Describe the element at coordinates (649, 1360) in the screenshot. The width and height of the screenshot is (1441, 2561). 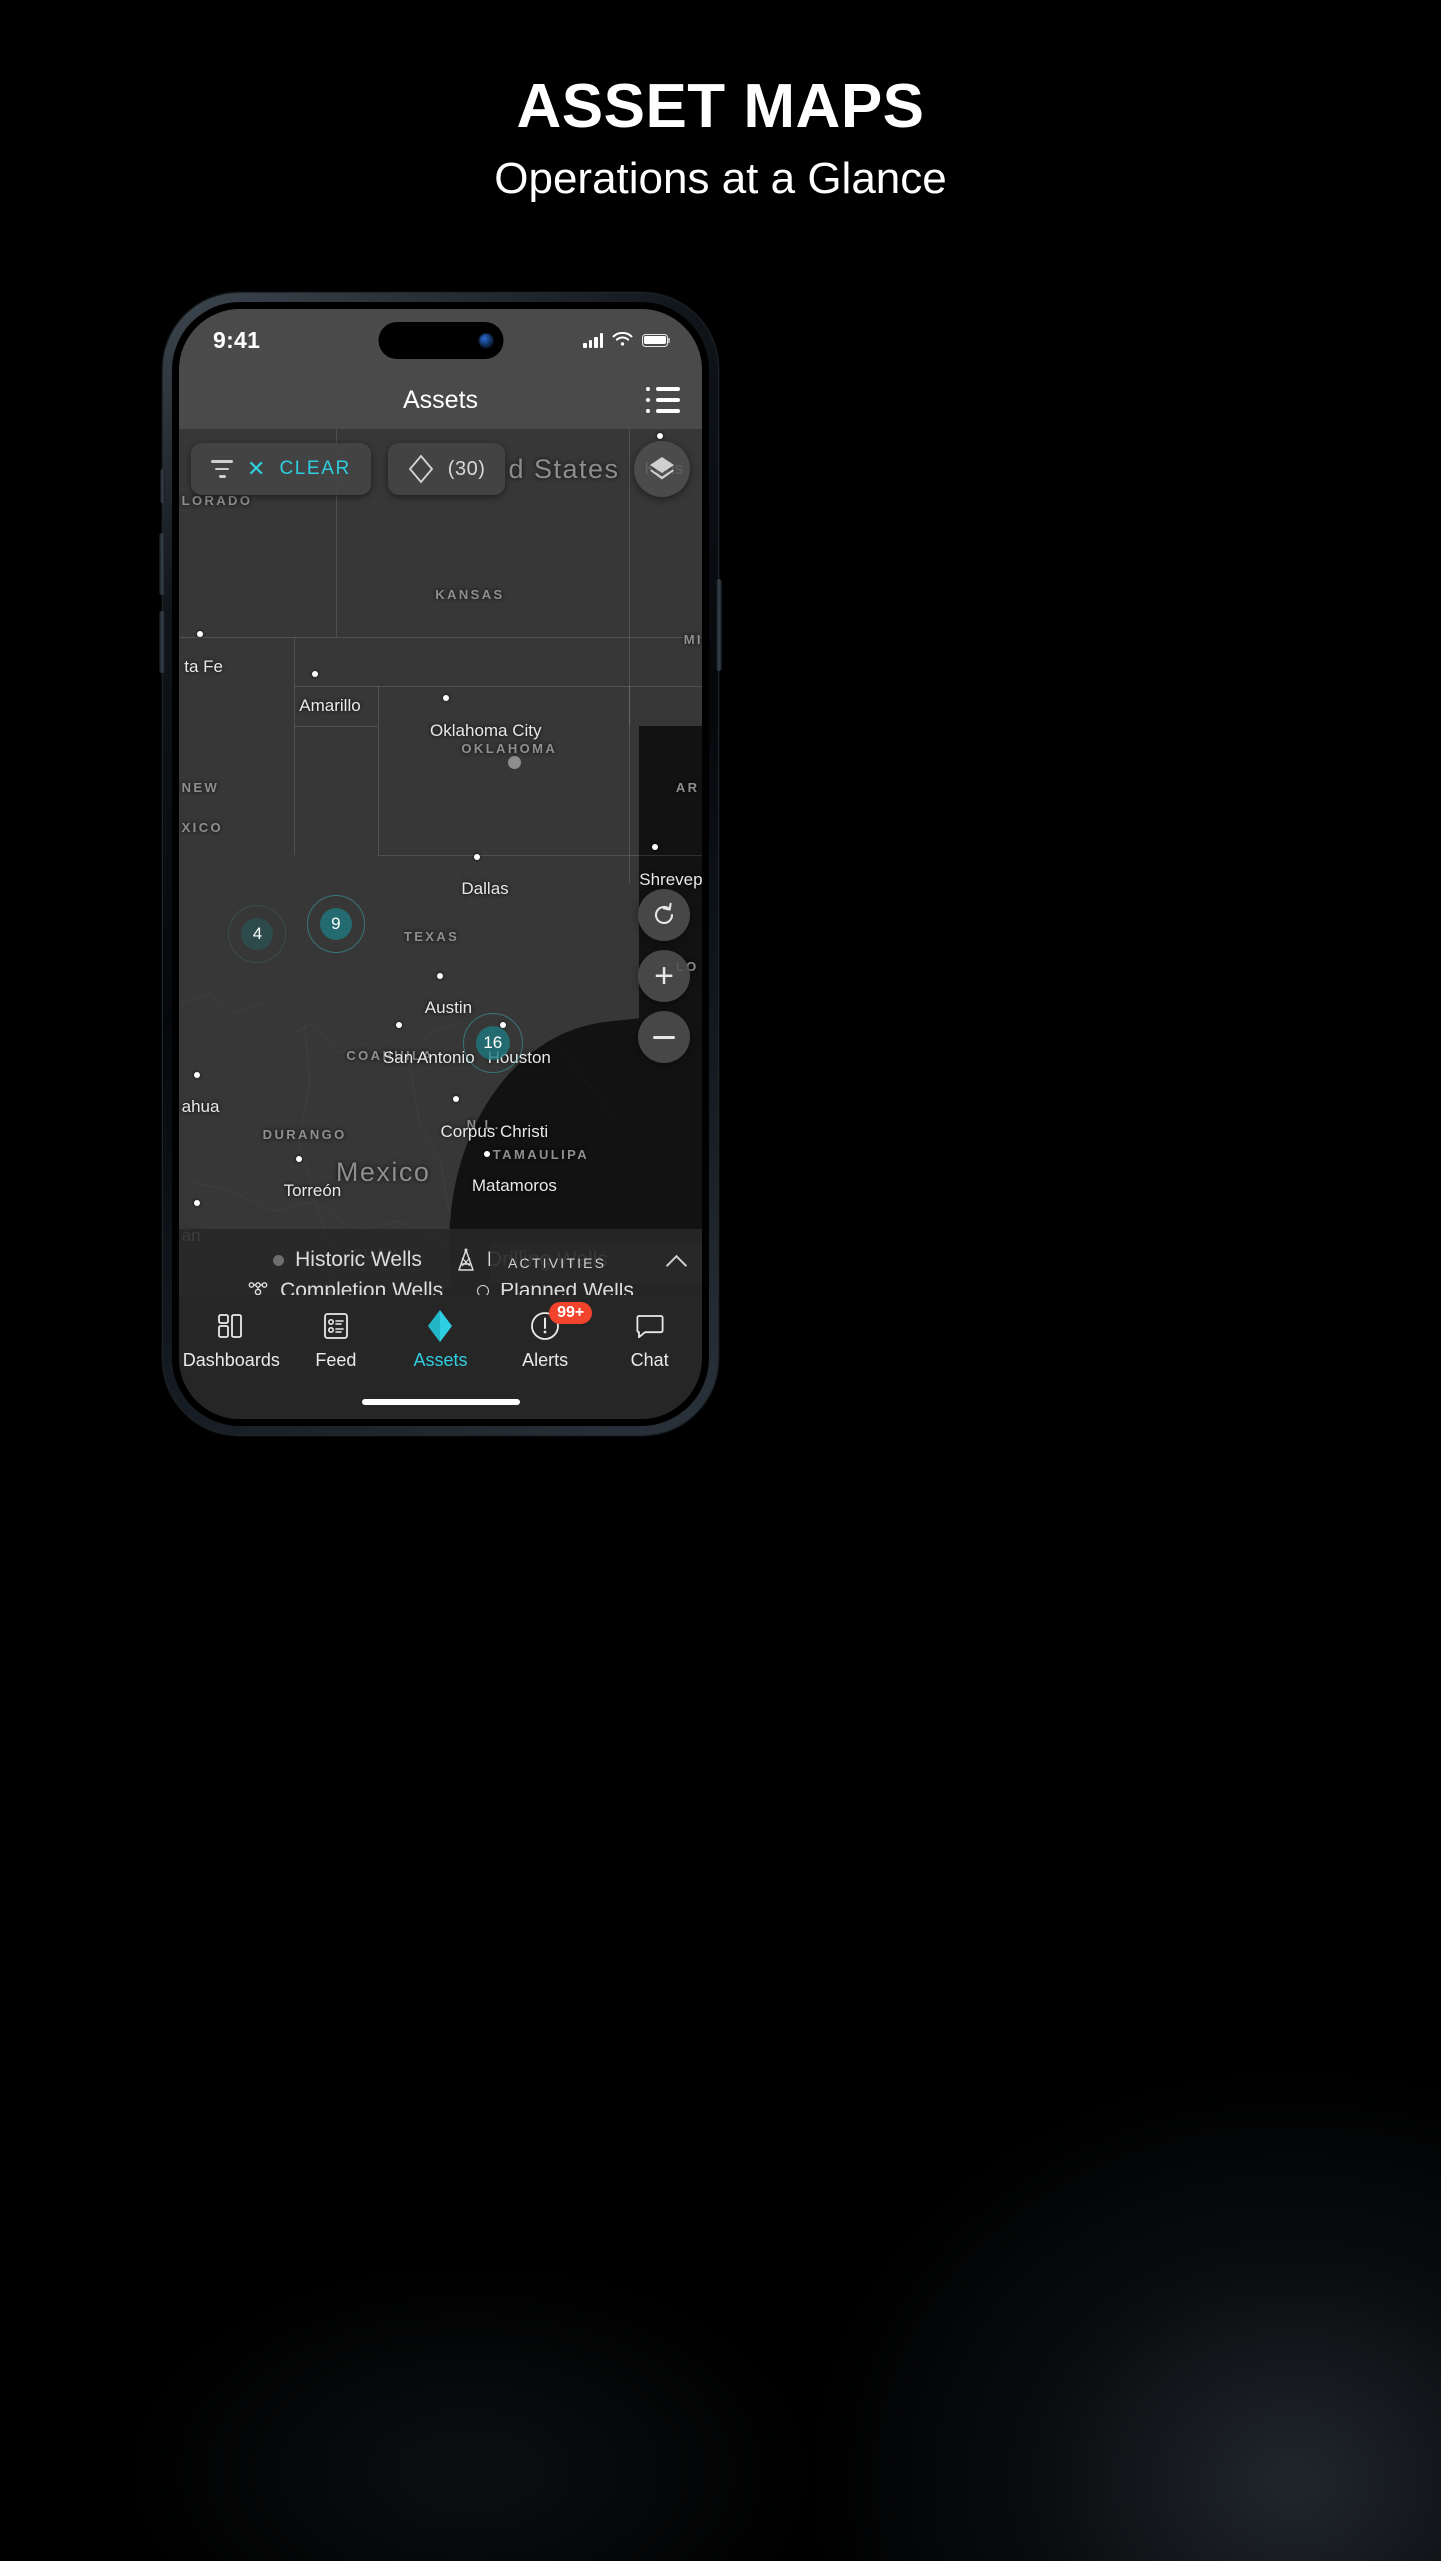
I see `tab-label: Chat` at that location.